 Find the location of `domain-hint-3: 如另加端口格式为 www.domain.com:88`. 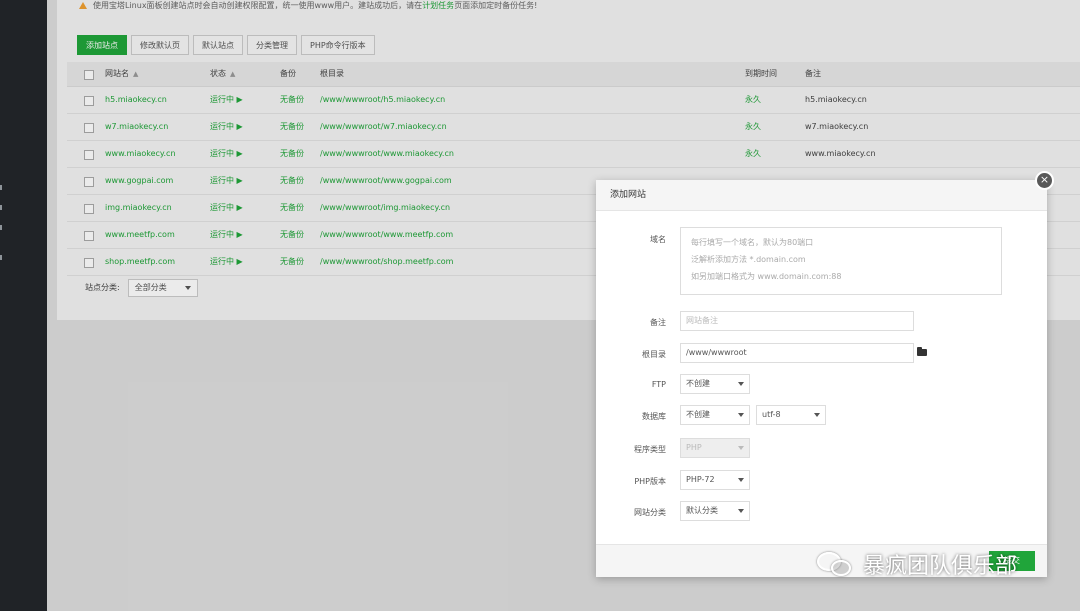

domain-hint-3: 如另加端口格式为 www.domain.com:88 is located at coordinates (766, 276).